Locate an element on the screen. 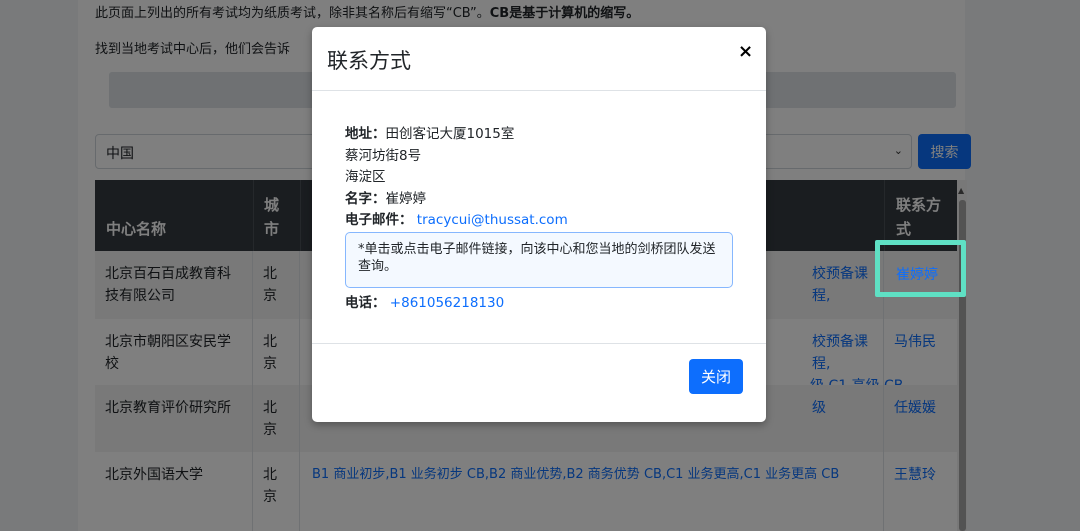 This screenshot has height=531, width=1080. email-info-box: *单击或点击电子邮件链接，向该中心和您当地的剑桥团队发送查询。 is located at coordinates (539, 260).